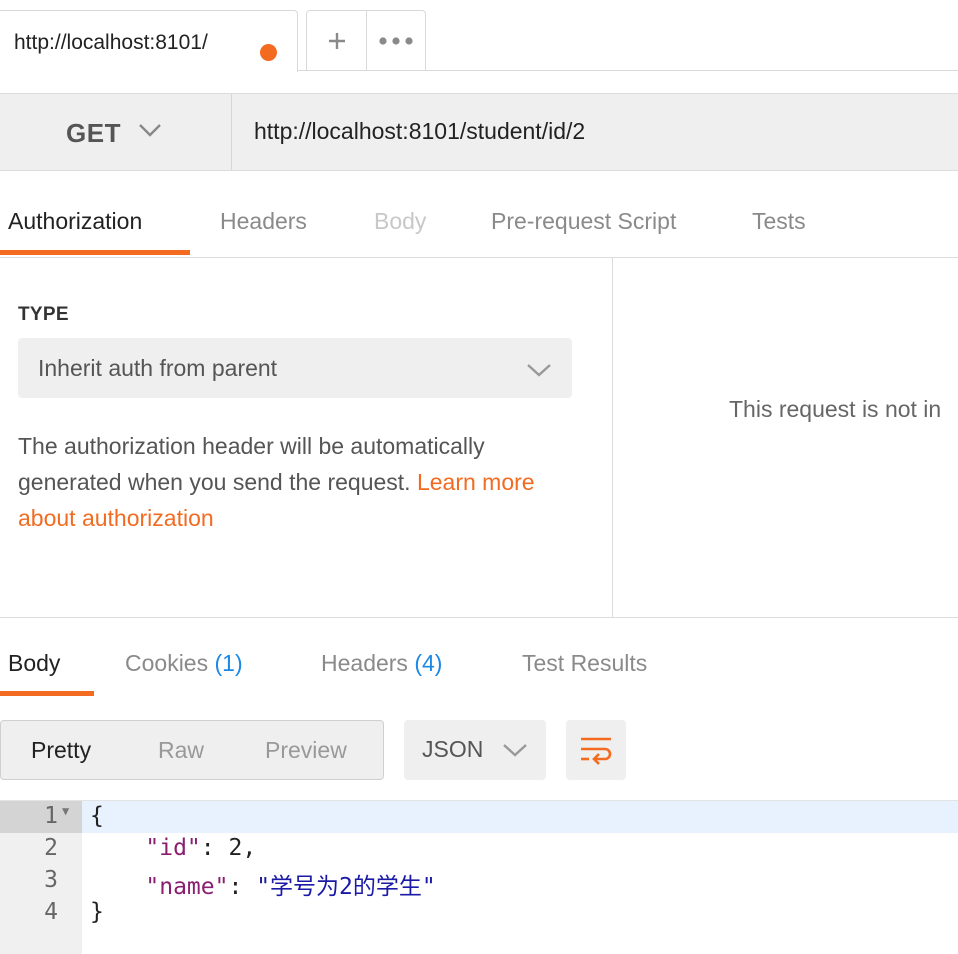 Image resolution: width=958 pixels, height=954 pixels. What do you see at coordinates (835, 409) in the screenshot?
I see `auth-side-message: This request is not in` at bounding box center [835, 409].